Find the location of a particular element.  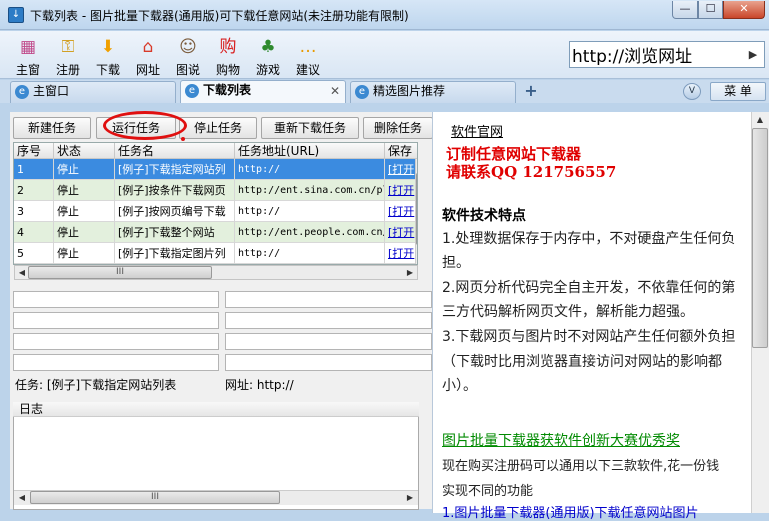

address-bar: ▶ is located at coordinates (667, 54).